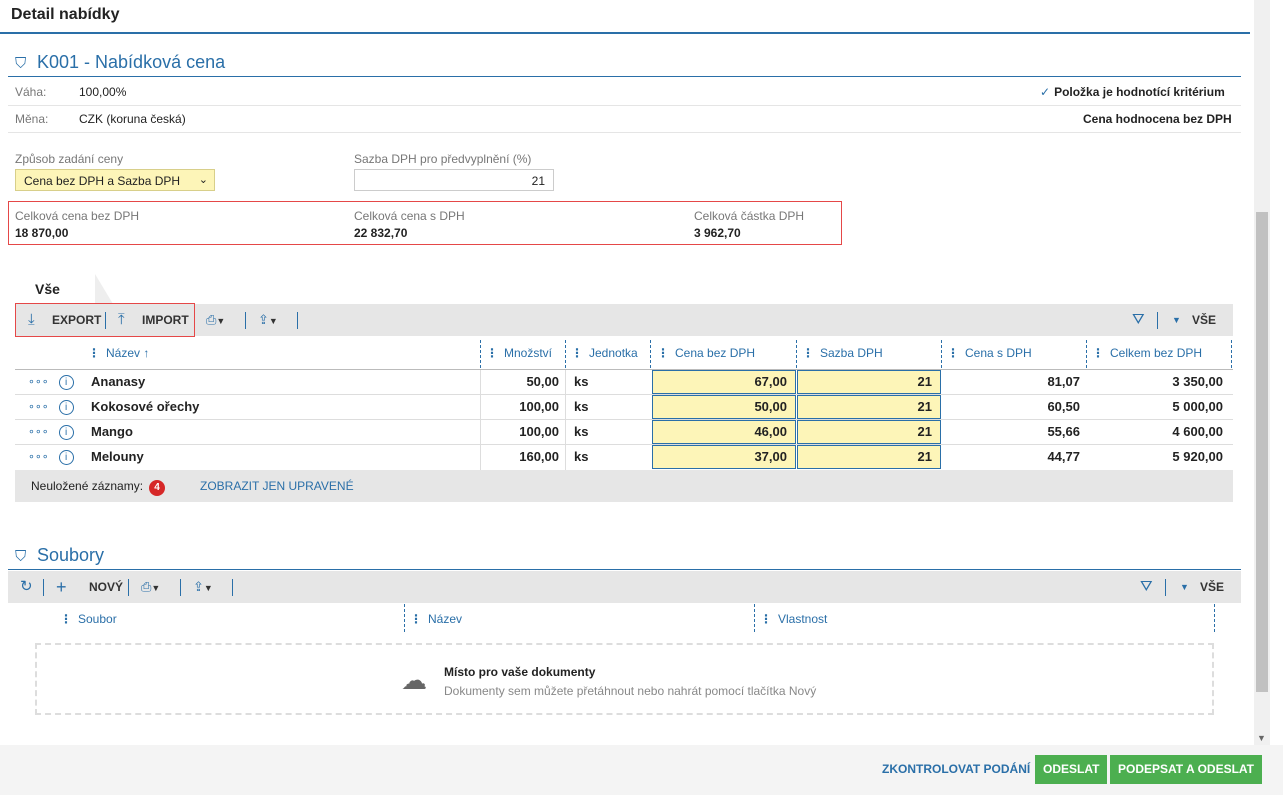  I want to click on cell-price-vat: 81,07, so click(1063, 381).